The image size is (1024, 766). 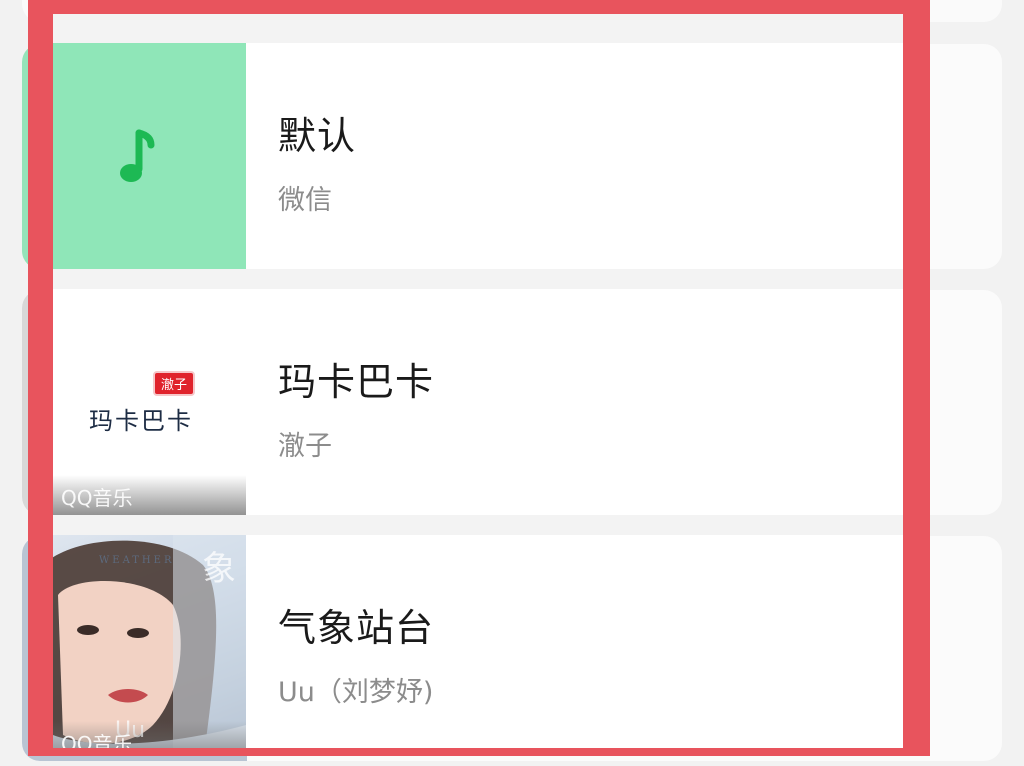 What do you see at coordinates (356, 692) in the screenshot?
I see `song-artist: Uu（刘梦妤)` at bounding box center [356, 692].